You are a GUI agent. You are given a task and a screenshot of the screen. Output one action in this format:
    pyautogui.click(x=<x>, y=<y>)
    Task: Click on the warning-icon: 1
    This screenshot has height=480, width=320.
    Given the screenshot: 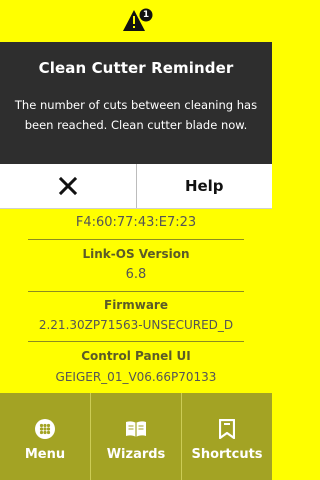 What is the action you would take?
    pyautogui.click(x=138, y=21)
    